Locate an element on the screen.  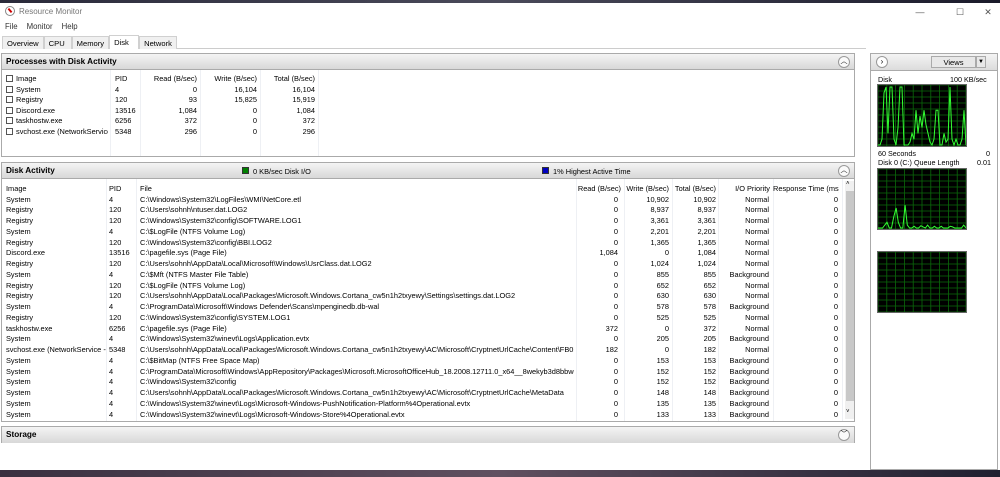
row-read: 0 is located at coordinates (615, 306).